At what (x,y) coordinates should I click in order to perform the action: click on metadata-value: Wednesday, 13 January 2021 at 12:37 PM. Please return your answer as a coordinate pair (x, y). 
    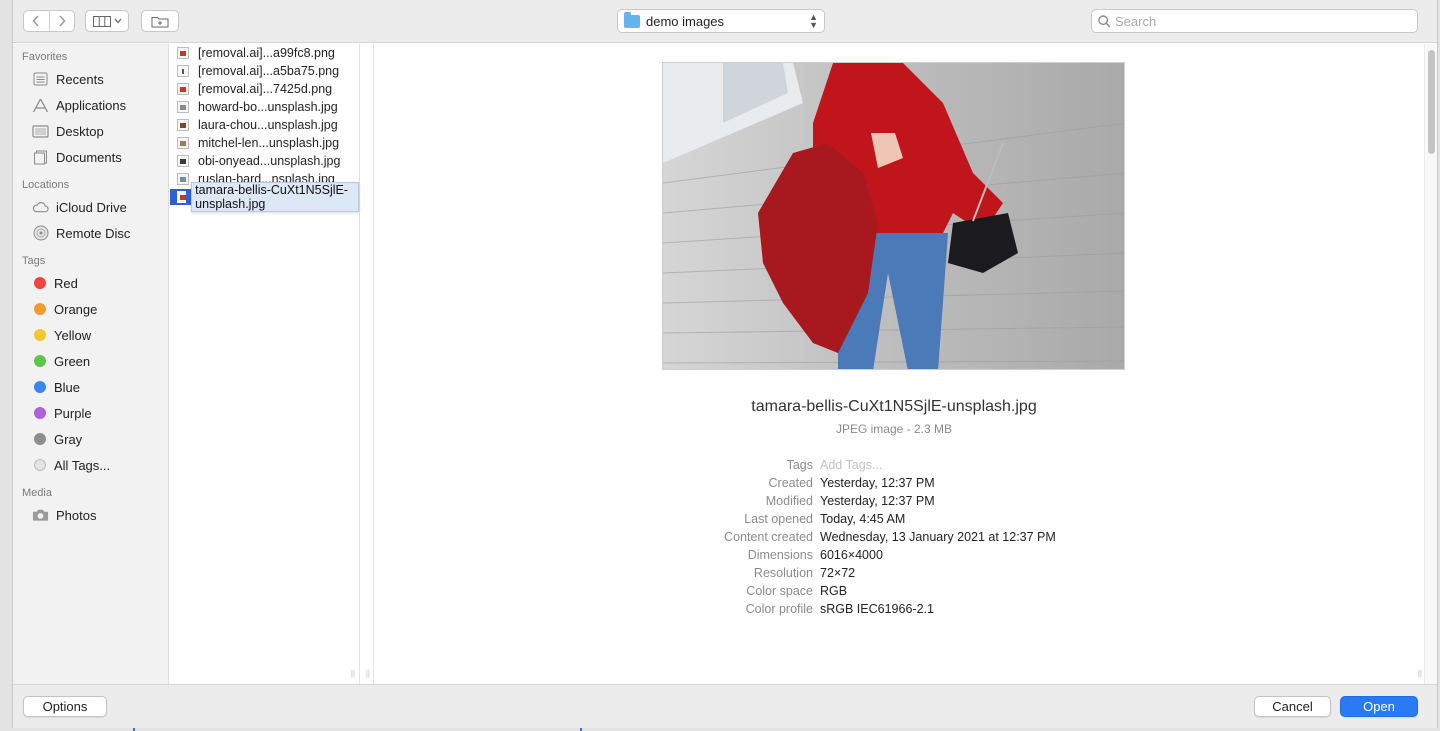
    Looking at the image, I should click on (938, 537).